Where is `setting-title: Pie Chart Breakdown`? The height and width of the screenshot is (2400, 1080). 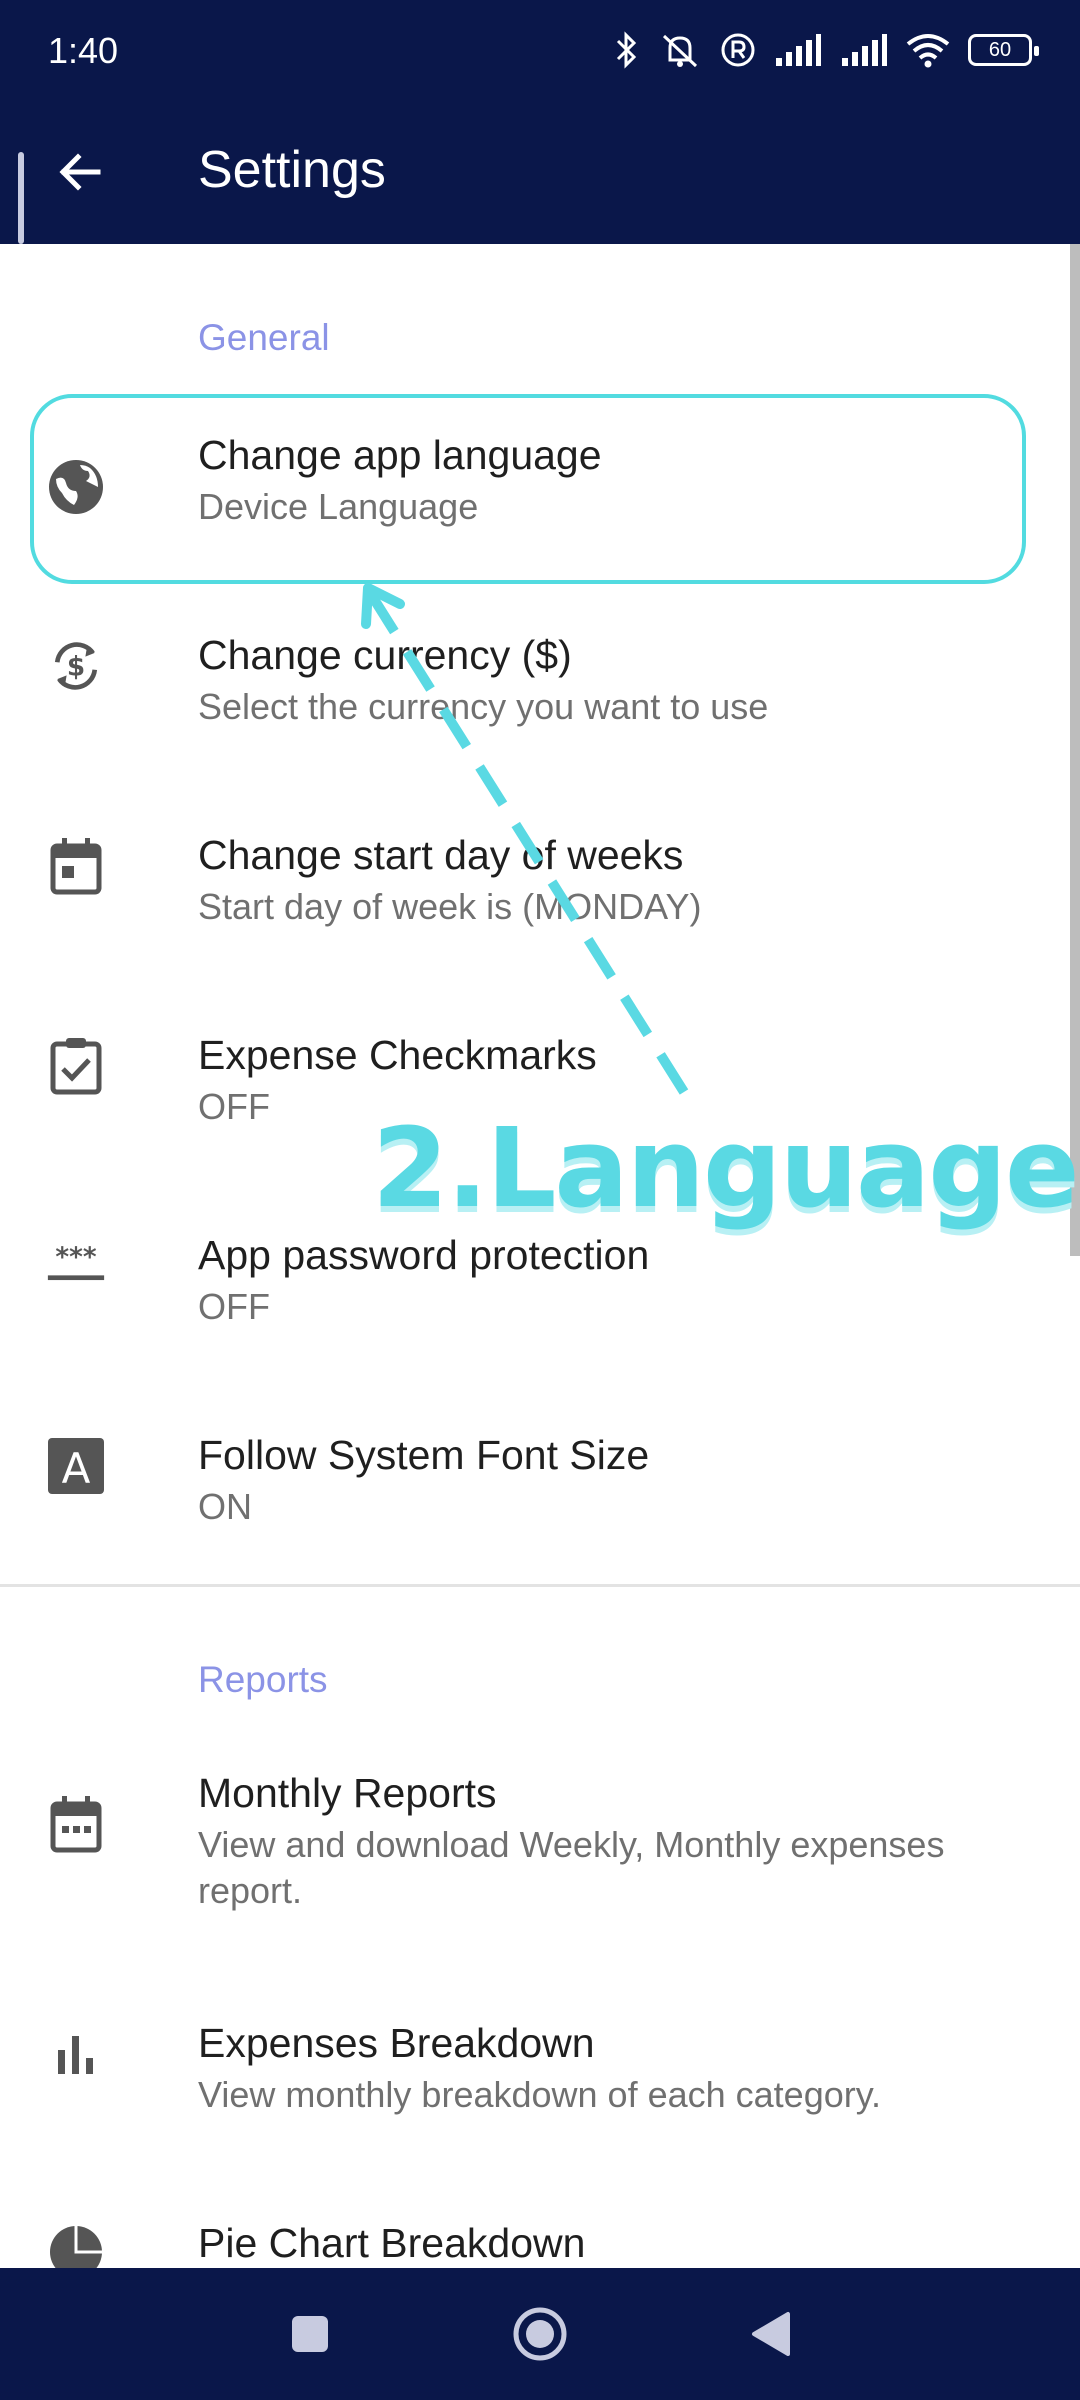 setting-title: Pie Chart Breakdown is located at coordinates (392, 2243).